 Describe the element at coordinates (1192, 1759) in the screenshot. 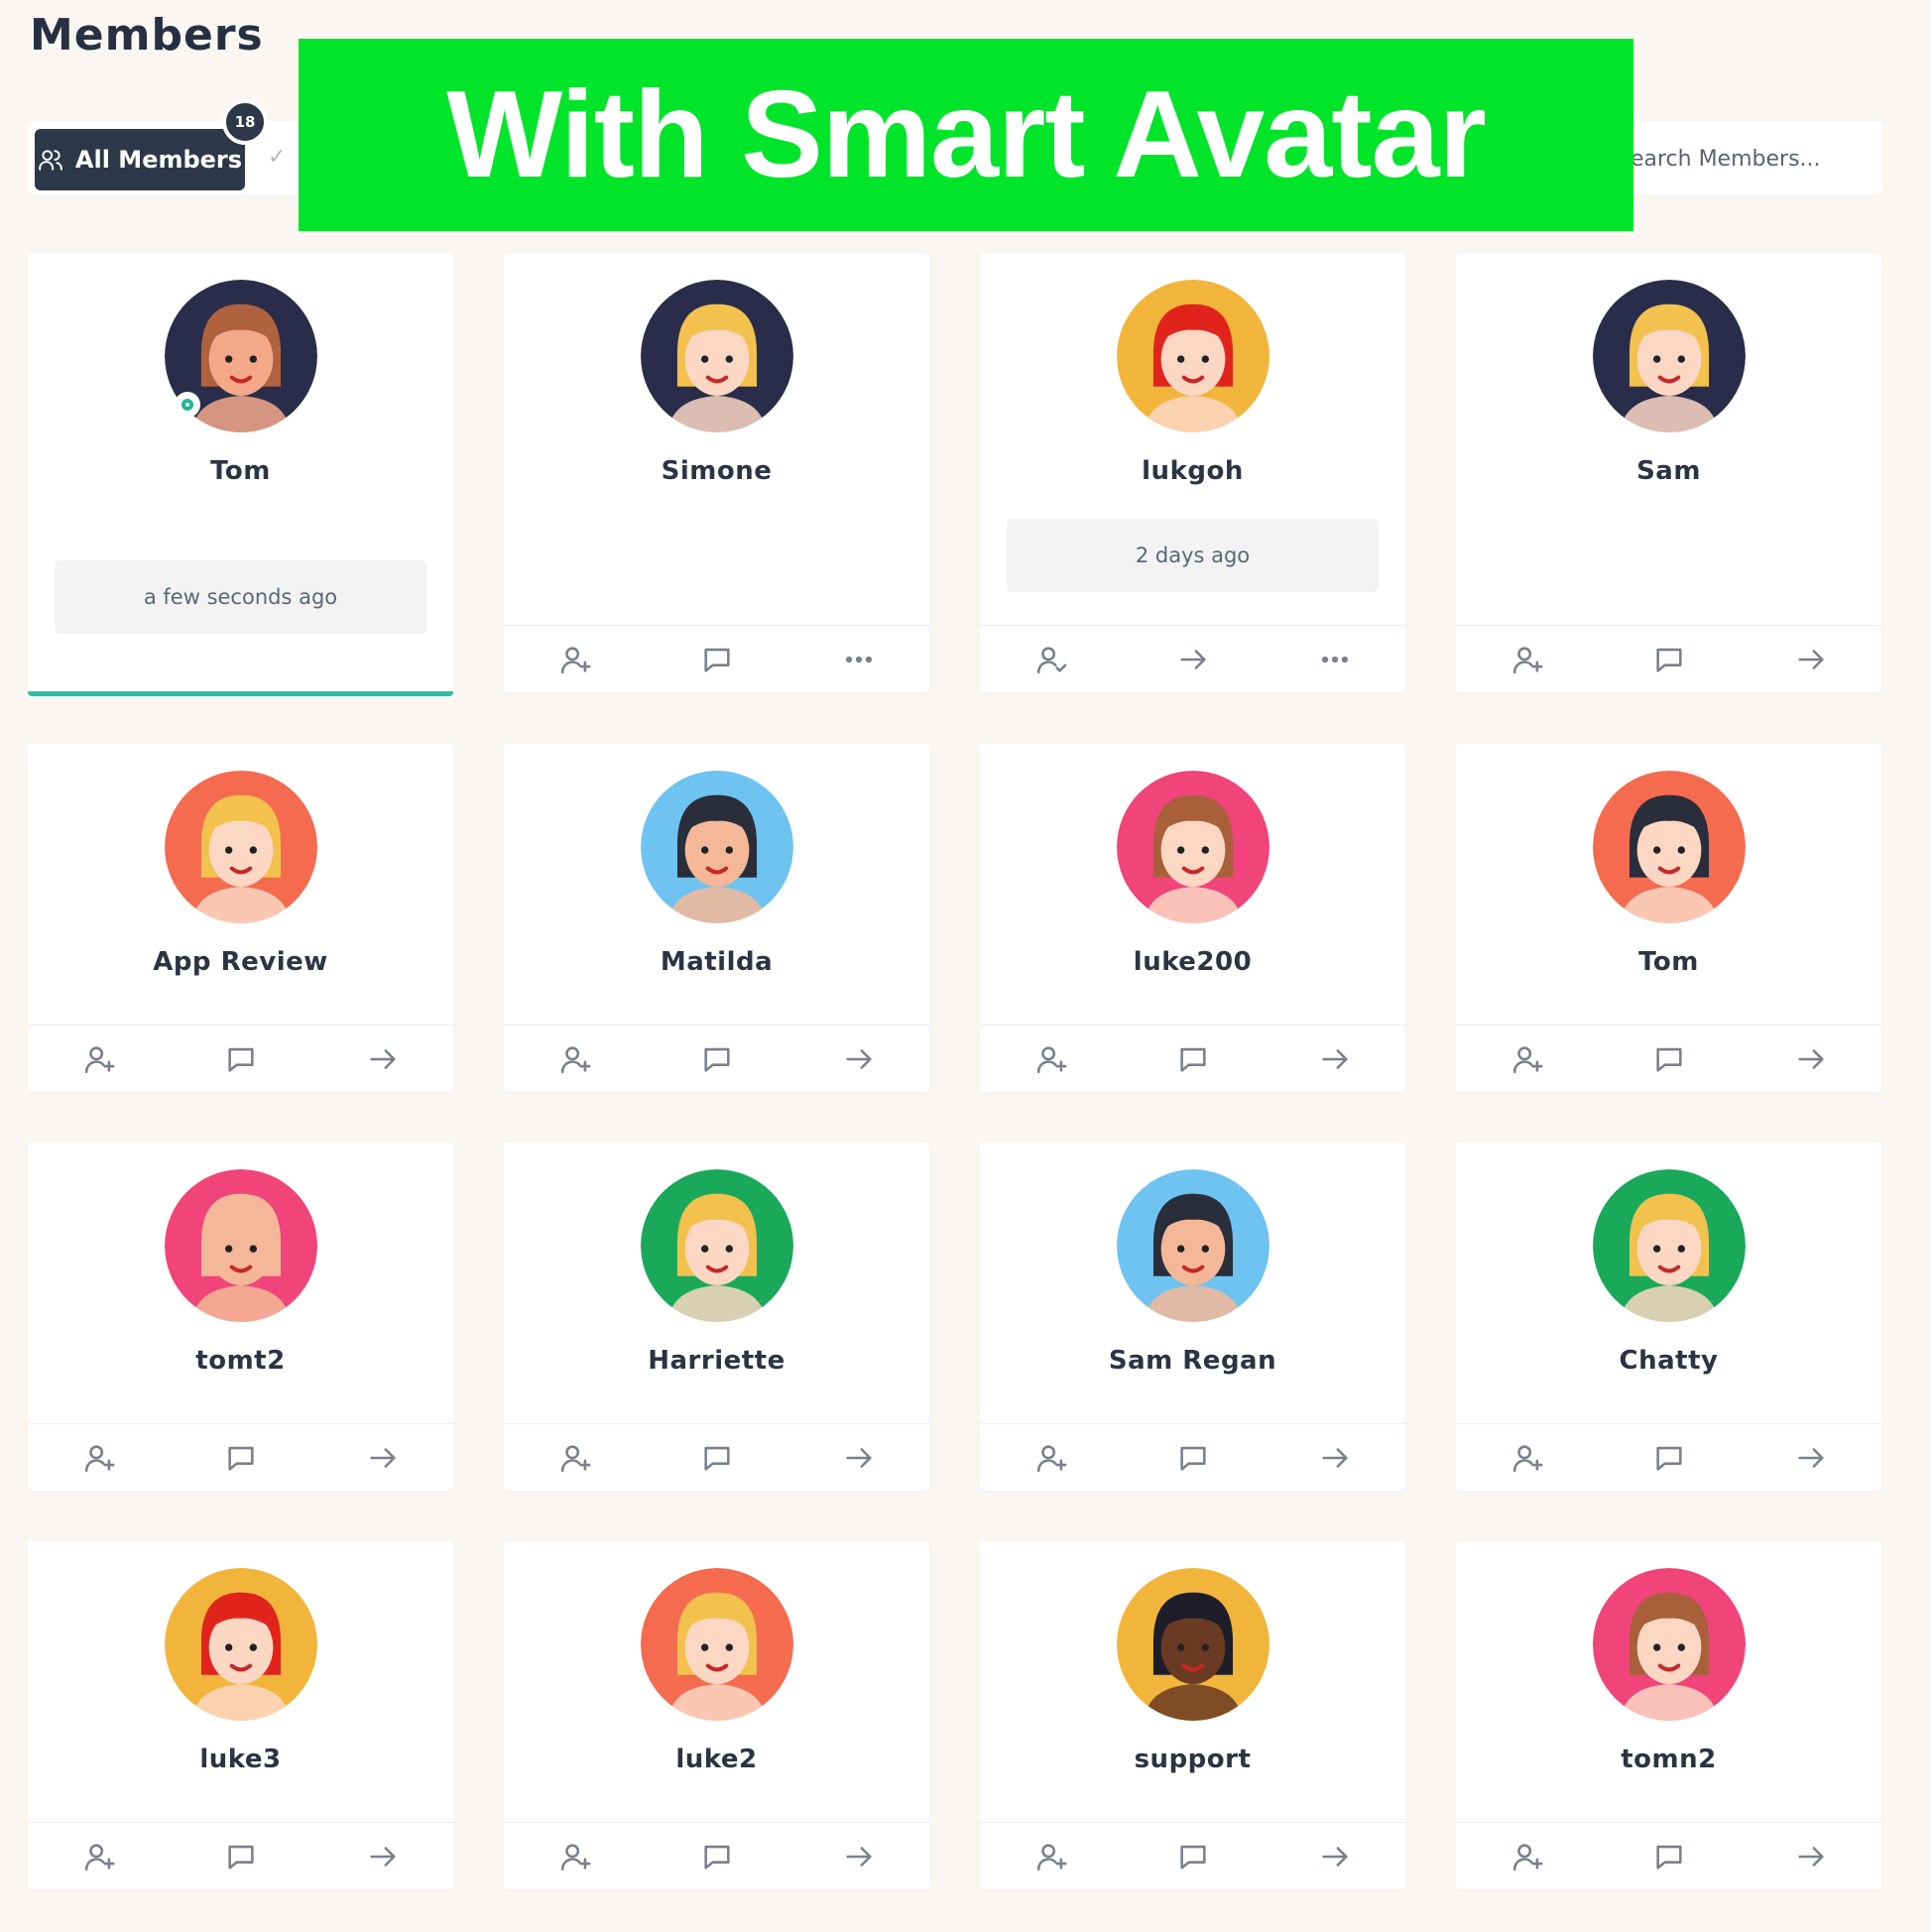

I see `member-name: support` at that location.